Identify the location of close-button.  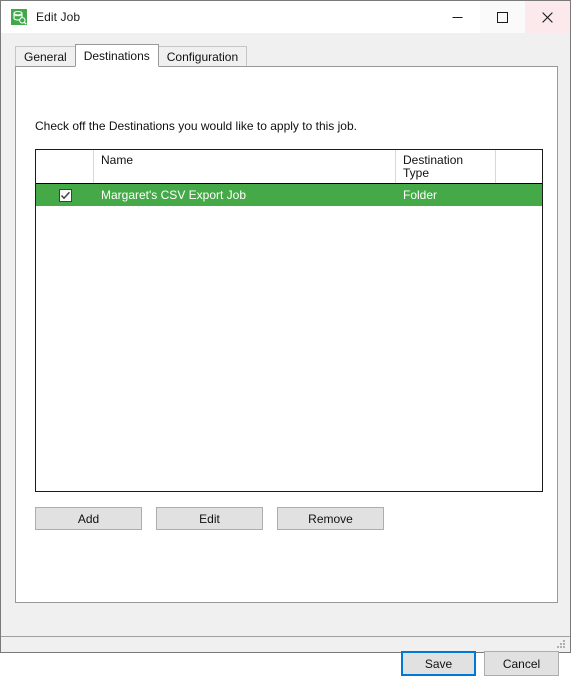
(547, 17).